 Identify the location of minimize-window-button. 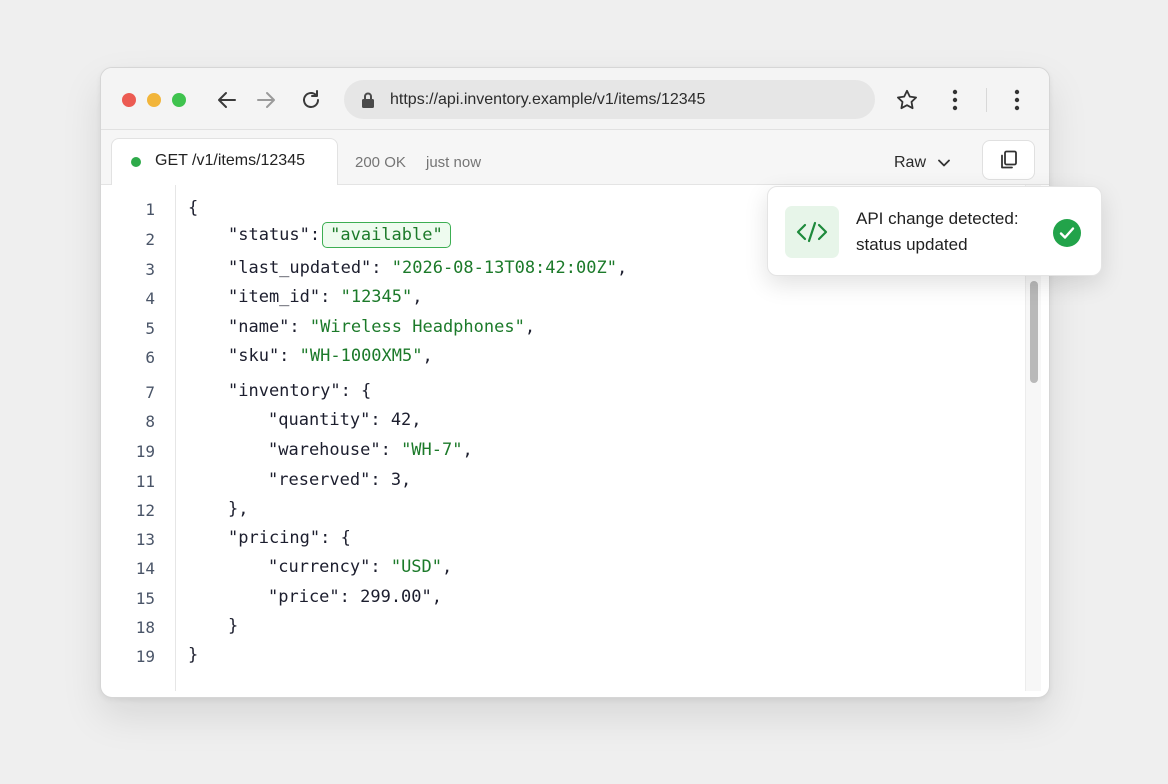
(154, 100).